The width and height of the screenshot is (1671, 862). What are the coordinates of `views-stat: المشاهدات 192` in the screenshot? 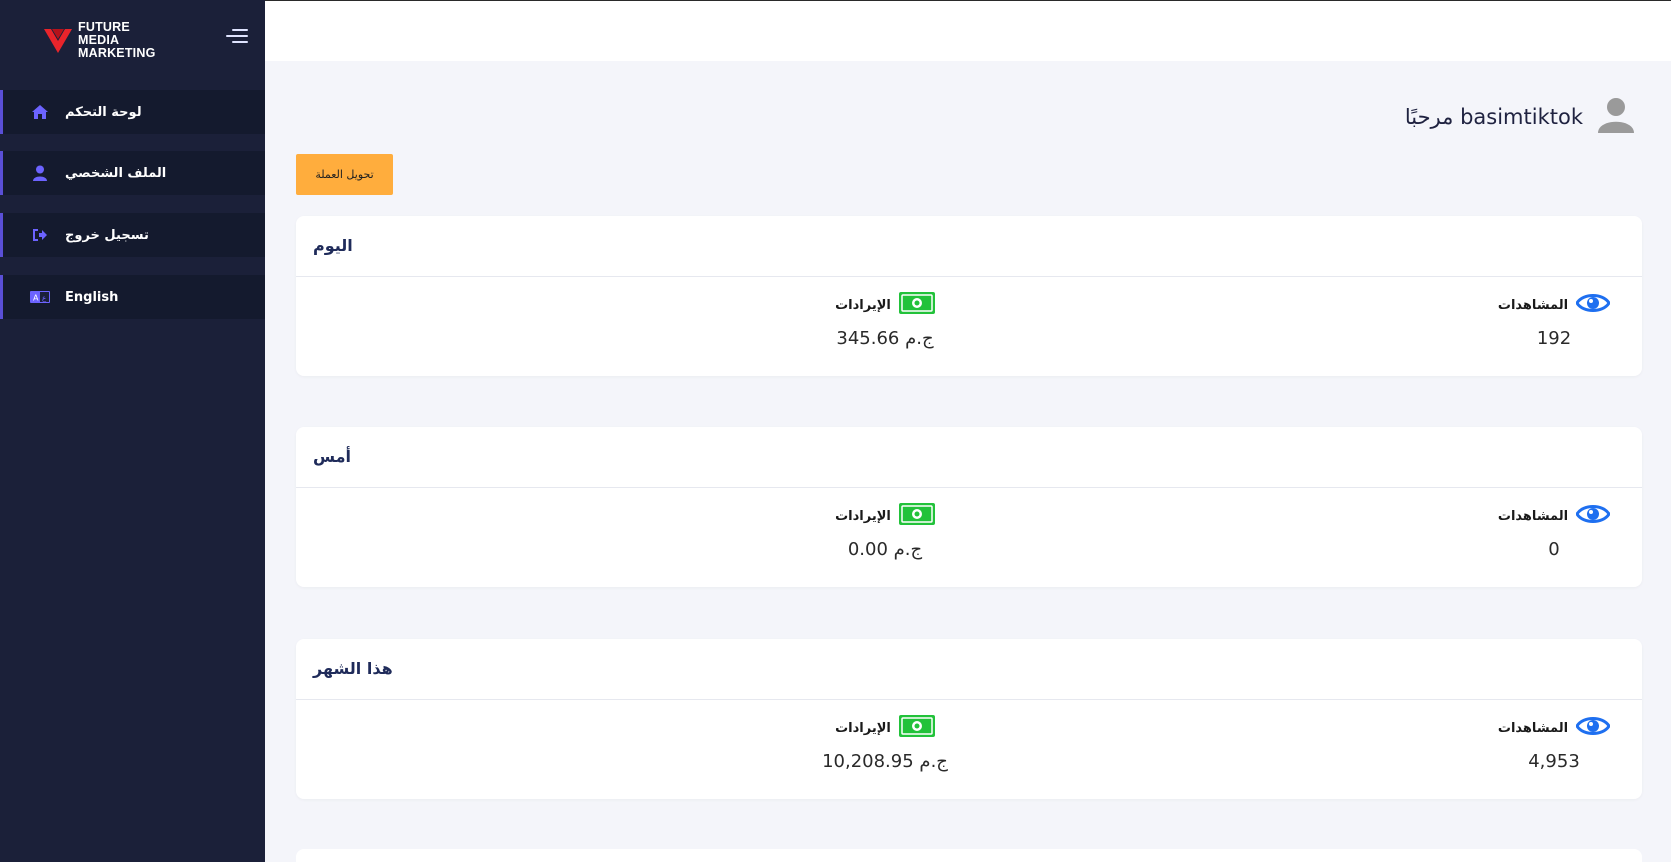 It's located at (1554, 320).